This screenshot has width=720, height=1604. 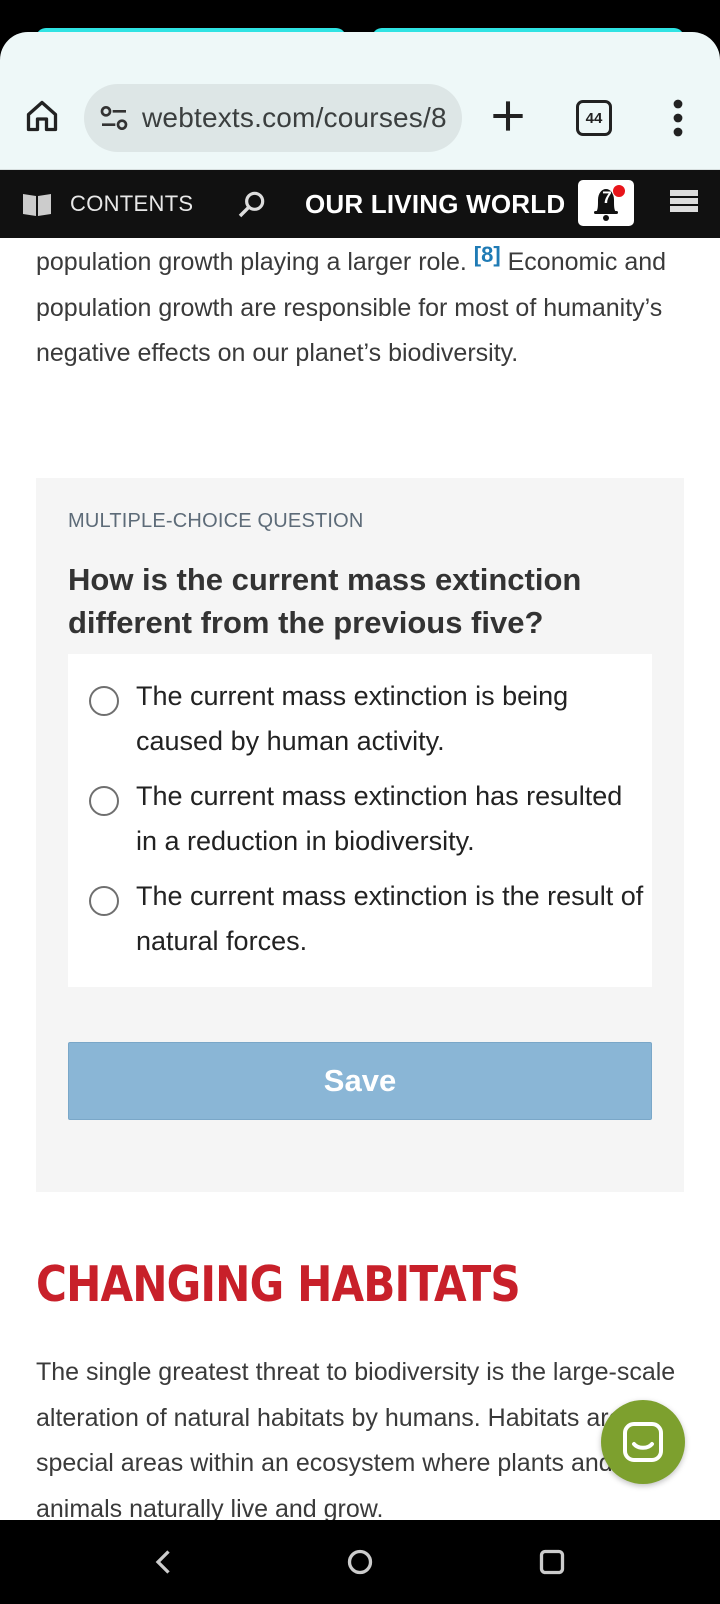 I want to click on home-icon, so click(x=42, y=116).